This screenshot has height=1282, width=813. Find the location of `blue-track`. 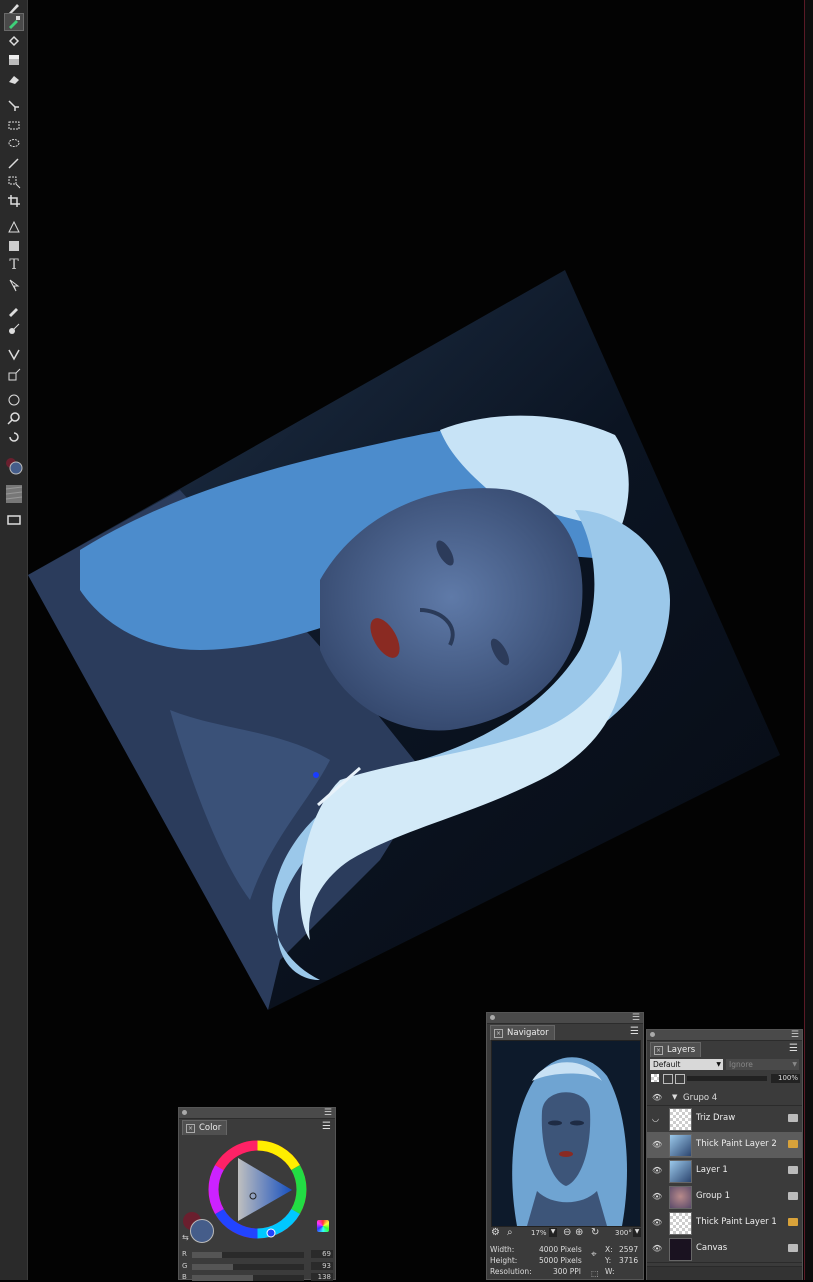

blue-track is located at coordinates (248, 1278).